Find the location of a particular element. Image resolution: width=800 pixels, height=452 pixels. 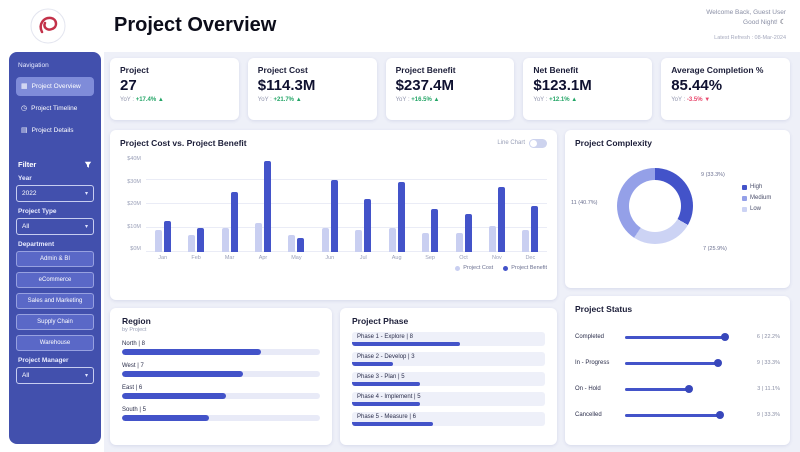

phase-bar-label: Phase 2 - Develop | 3 is located at coordinates (386, 357).